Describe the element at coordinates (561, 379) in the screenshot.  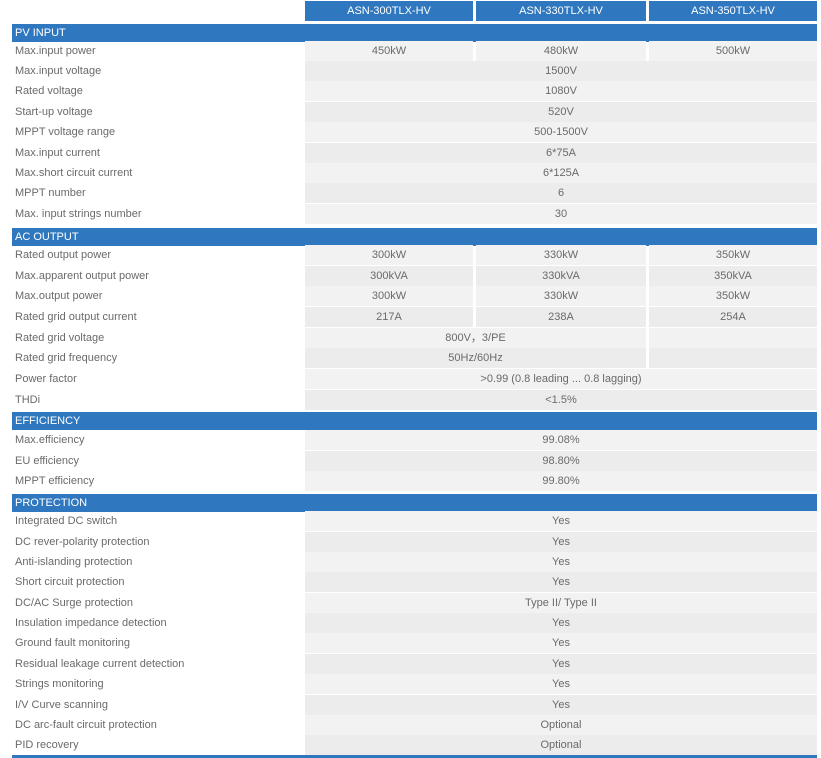
I see `spec-value-all-models: >0.99 (0.8 leading ... 0.8 lagging)` at that location.